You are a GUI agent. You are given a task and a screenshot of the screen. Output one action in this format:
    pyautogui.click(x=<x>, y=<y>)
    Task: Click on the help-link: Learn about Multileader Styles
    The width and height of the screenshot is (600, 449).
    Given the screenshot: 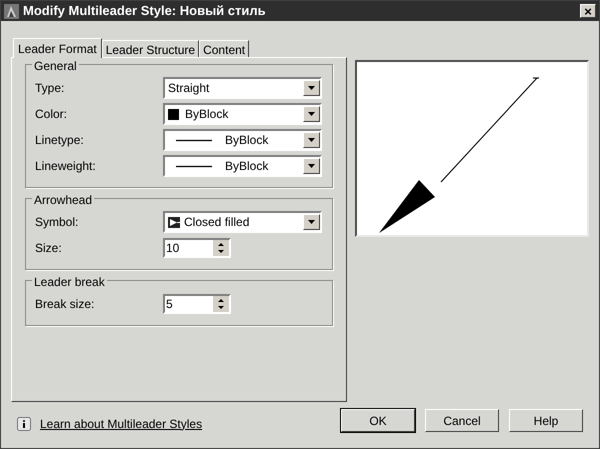 What is the action you would take?
    pyautogui.click(x=190, y=423)
    